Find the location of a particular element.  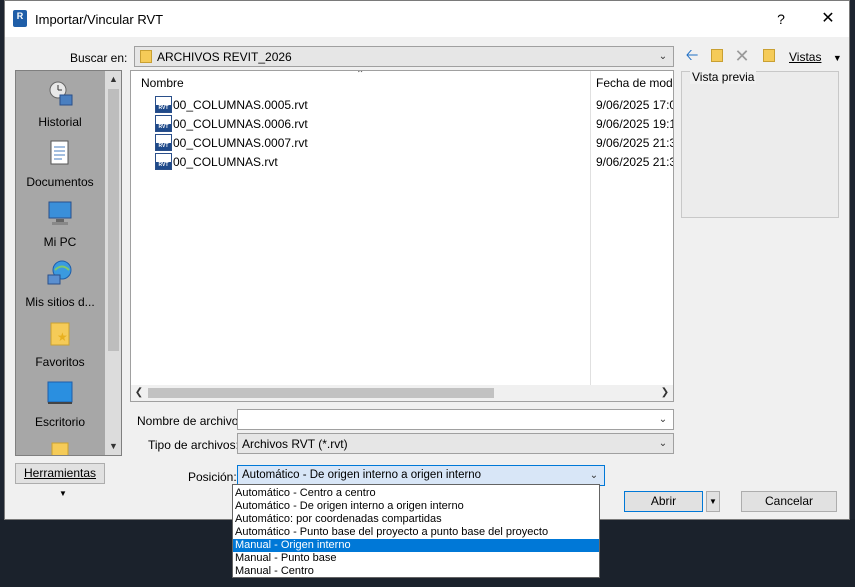

help-button: ? is located at coordinates (781, 19).